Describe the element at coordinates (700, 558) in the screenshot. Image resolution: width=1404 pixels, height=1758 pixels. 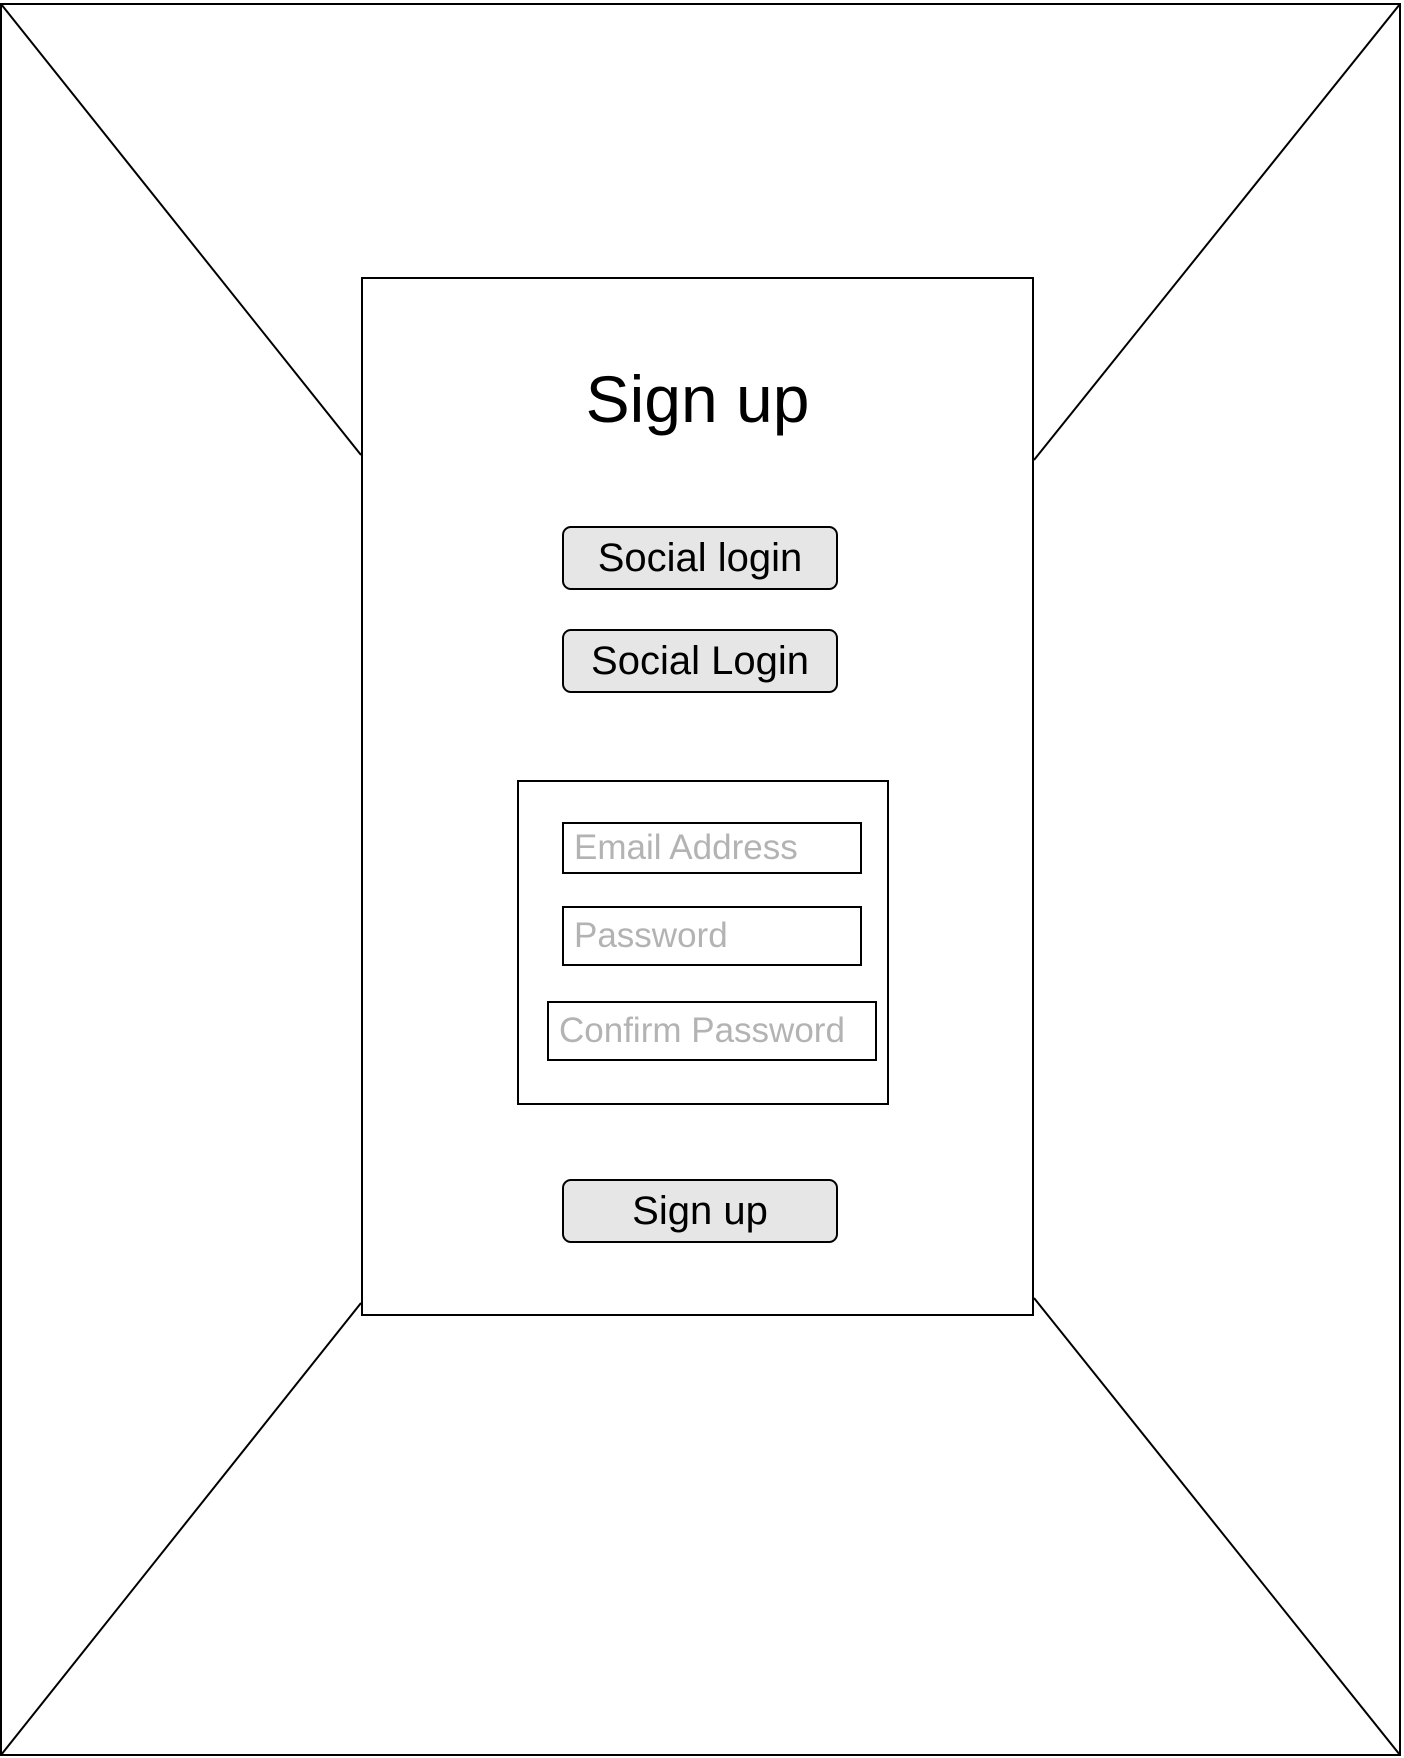
I see `social-login-button-1: Social login` at that location.